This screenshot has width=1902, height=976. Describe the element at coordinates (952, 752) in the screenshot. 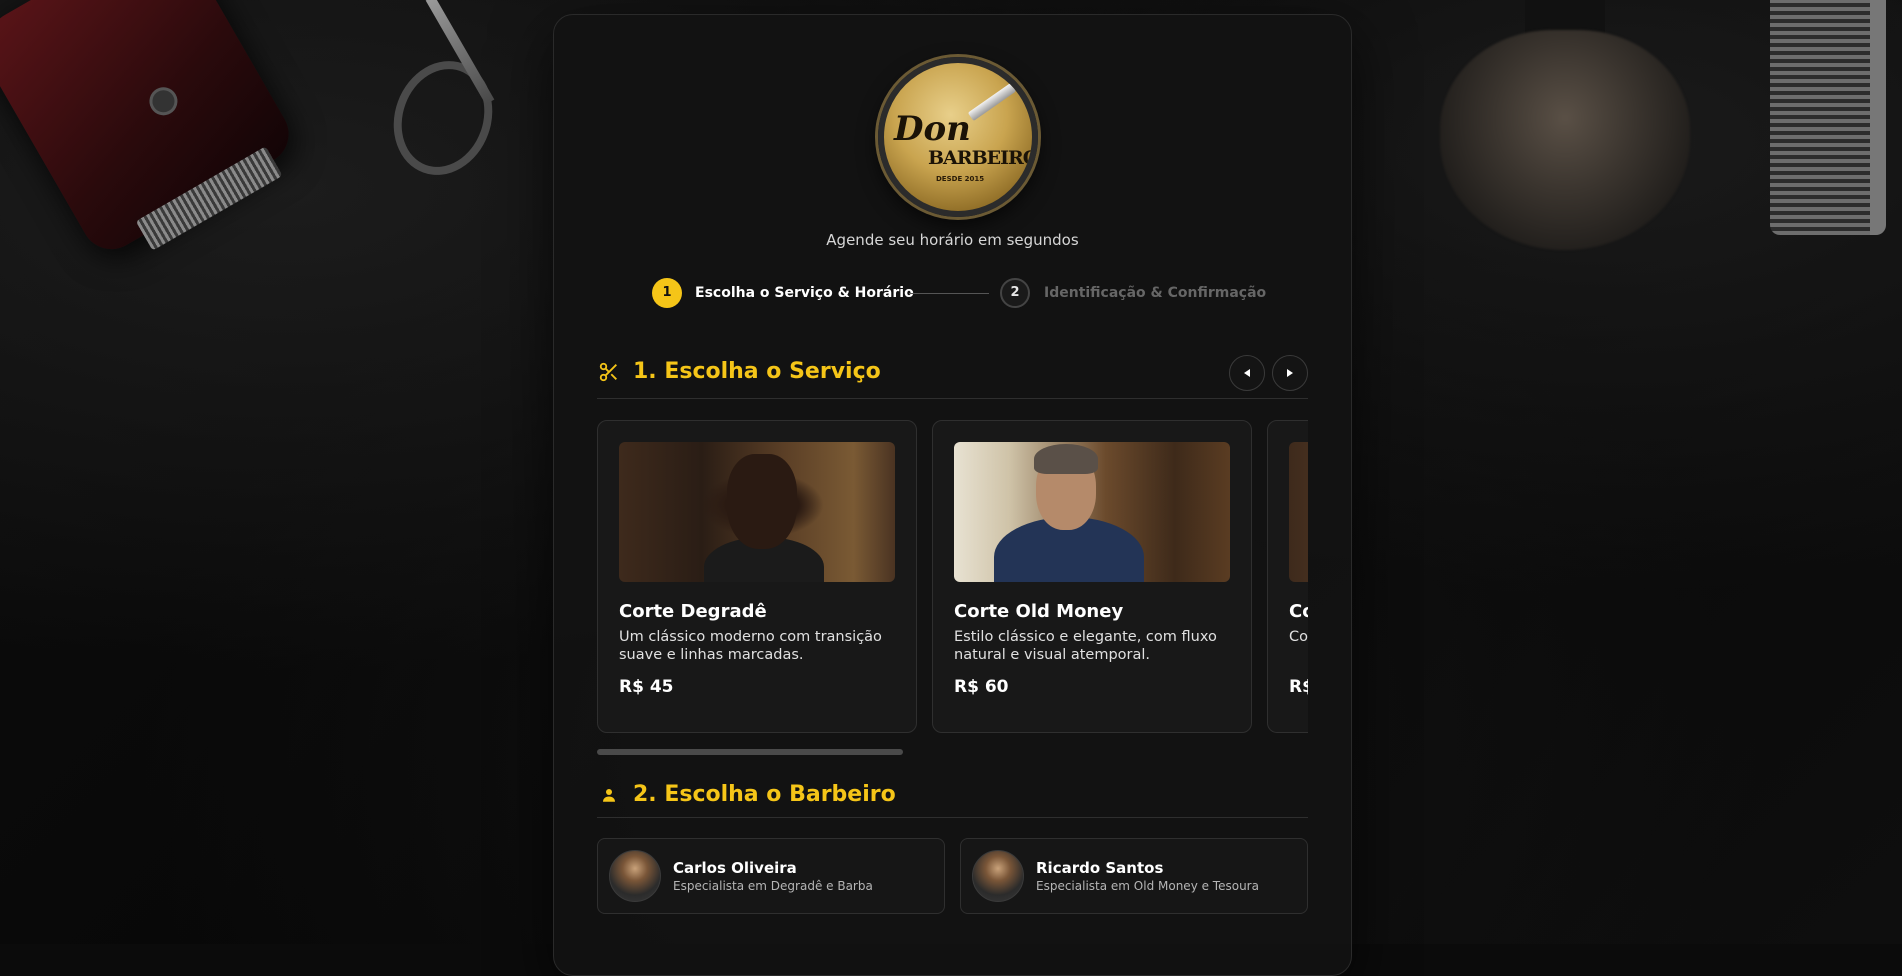

I see `carousel-scrollbar` at that location.